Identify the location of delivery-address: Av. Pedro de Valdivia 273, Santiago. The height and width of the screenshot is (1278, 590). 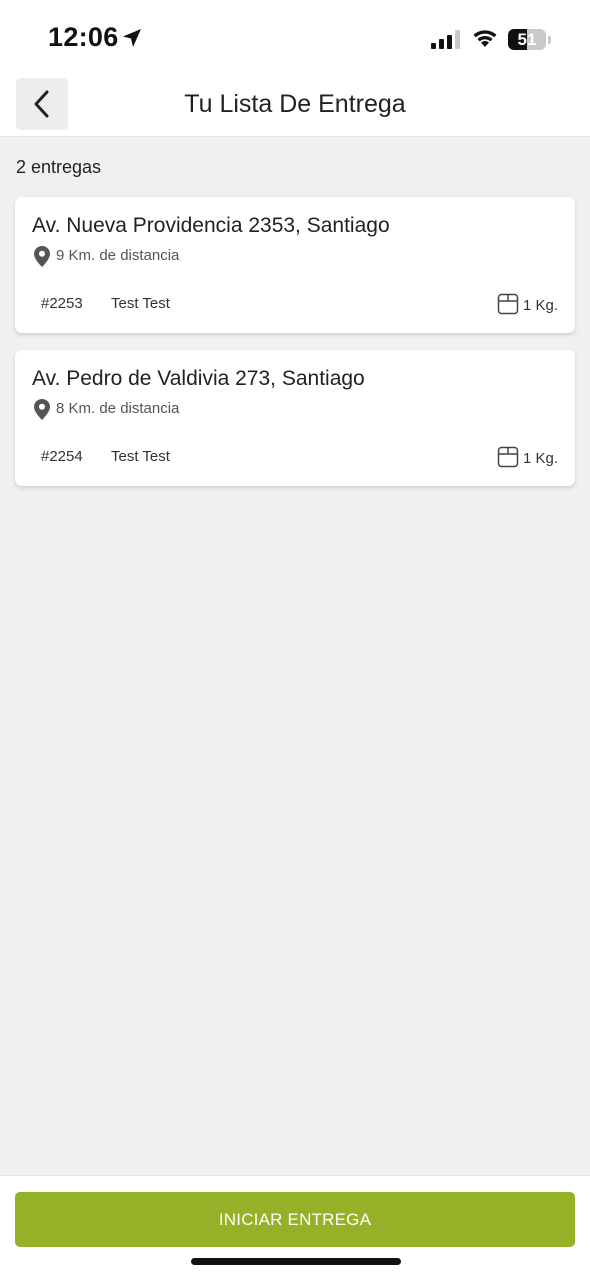
(198, 378).